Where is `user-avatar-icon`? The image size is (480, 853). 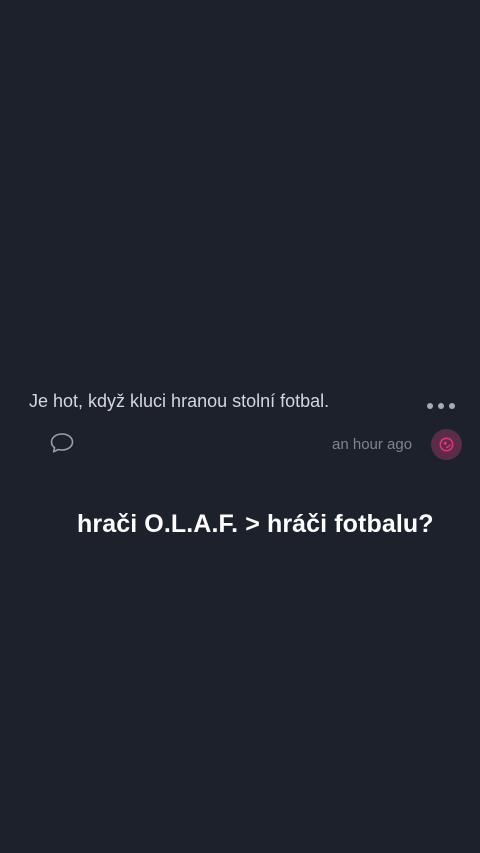
user-avatar-icon is located at coordinates (446, 444).